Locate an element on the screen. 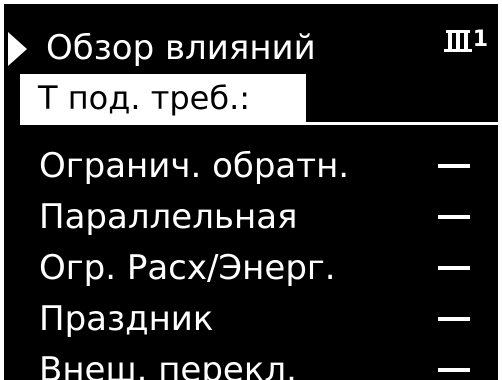 This screenshot has width=502, height=380. influence-label: Огр. Расх/Энерг. is located at coordinates (187, 268).